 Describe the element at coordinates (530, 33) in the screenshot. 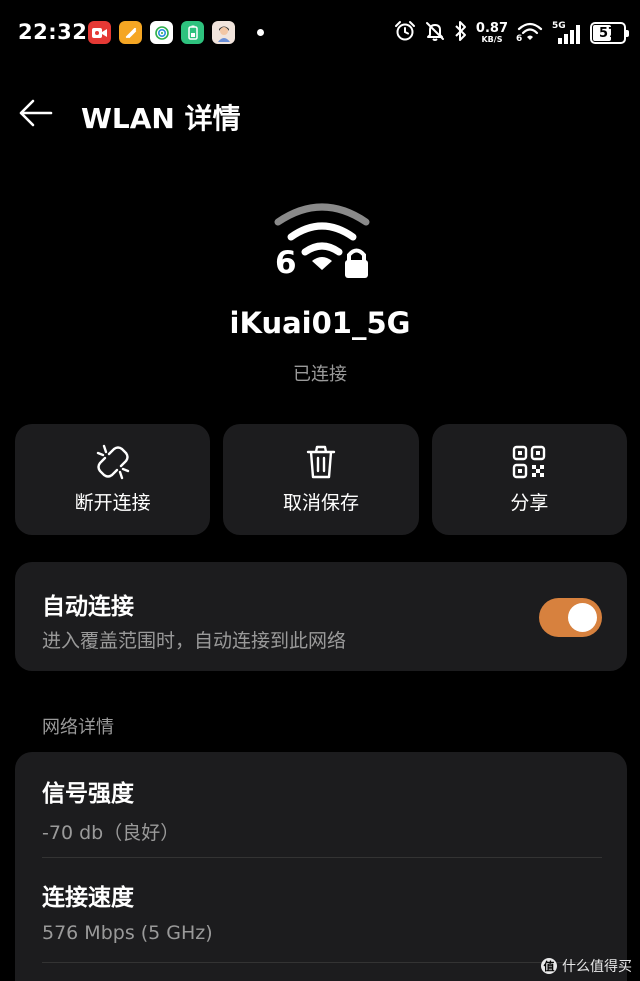

I see `wifi6-icon: 6` at that location.